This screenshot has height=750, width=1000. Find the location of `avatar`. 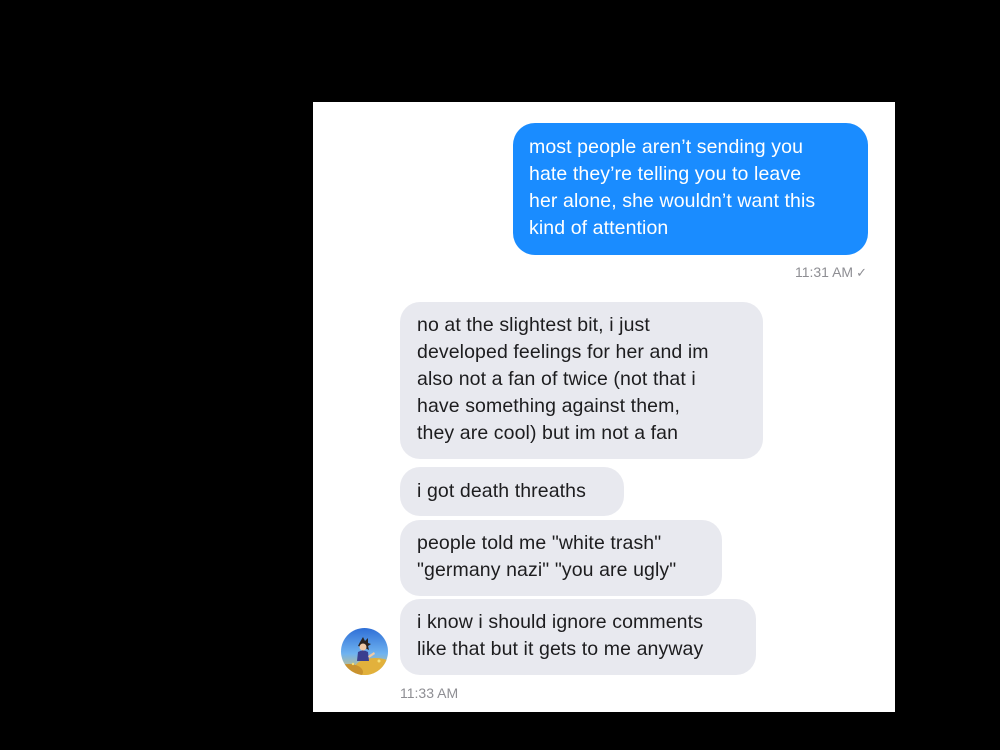

avatar is located at coordinates (364, 651).